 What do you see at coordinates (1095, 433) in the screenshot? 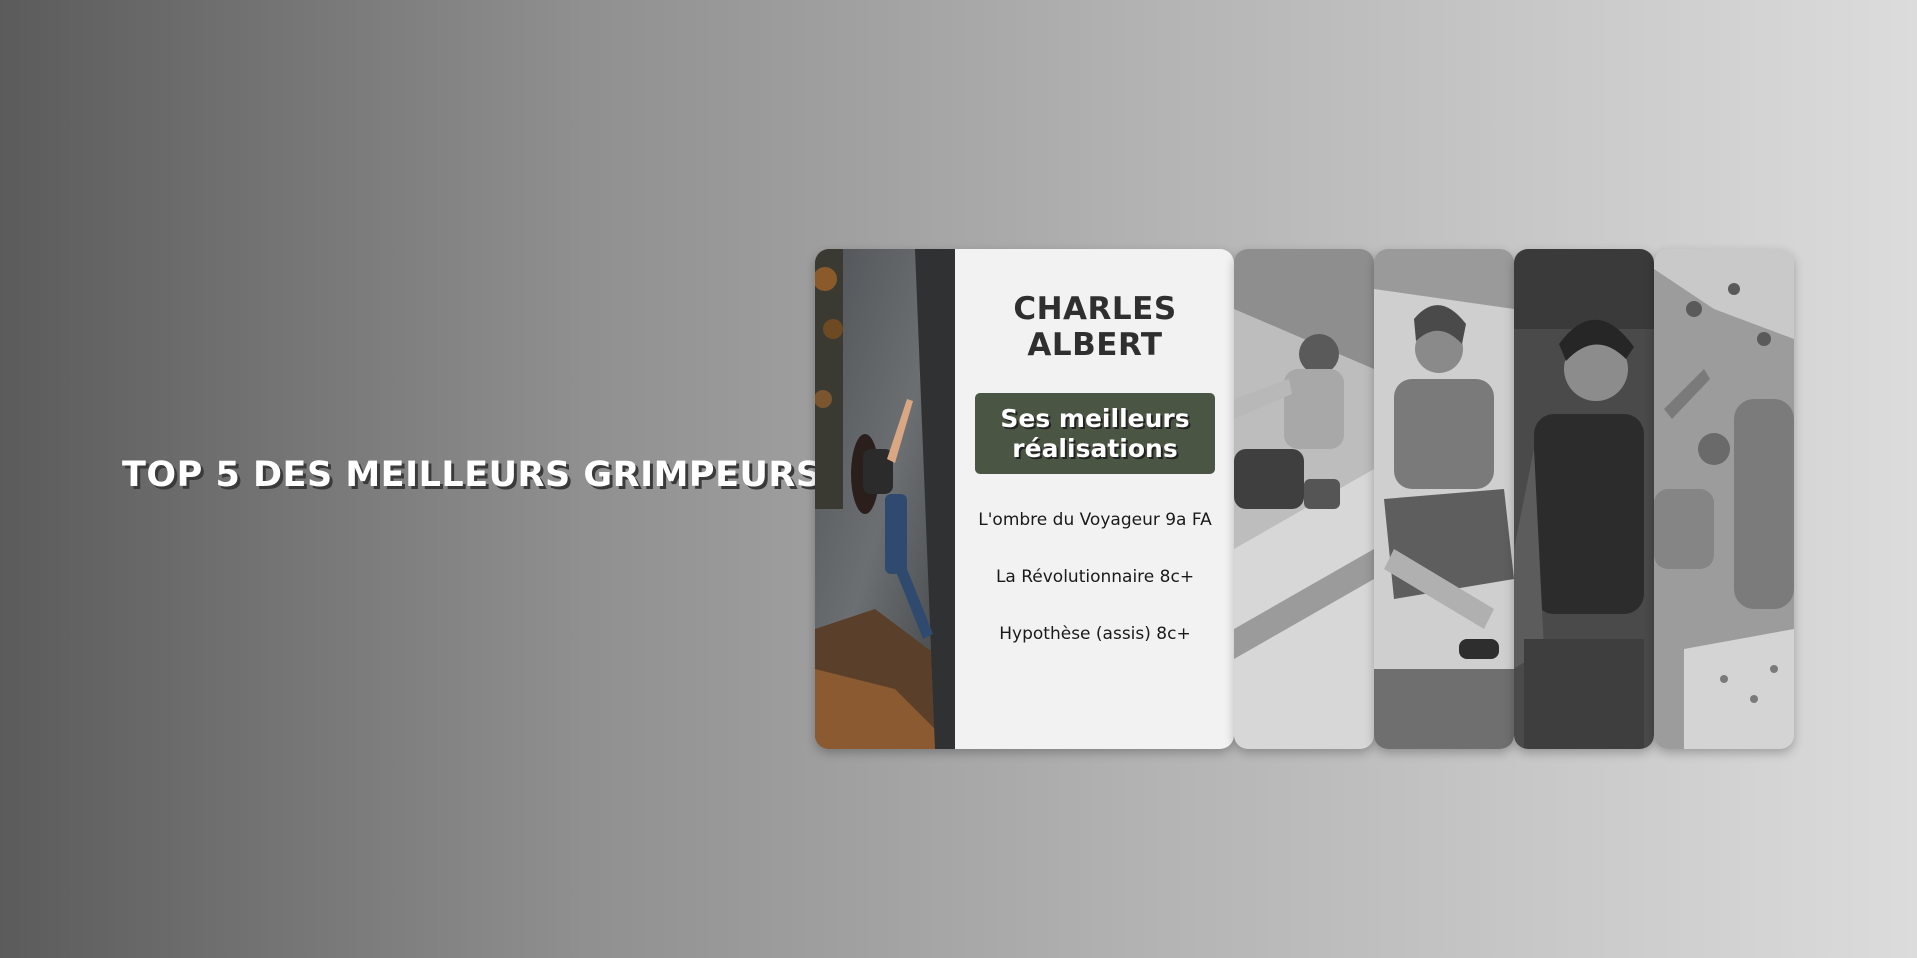
I see `achievements-button: Ses meilleurs réalisations` at bounding box center [1095, 433].